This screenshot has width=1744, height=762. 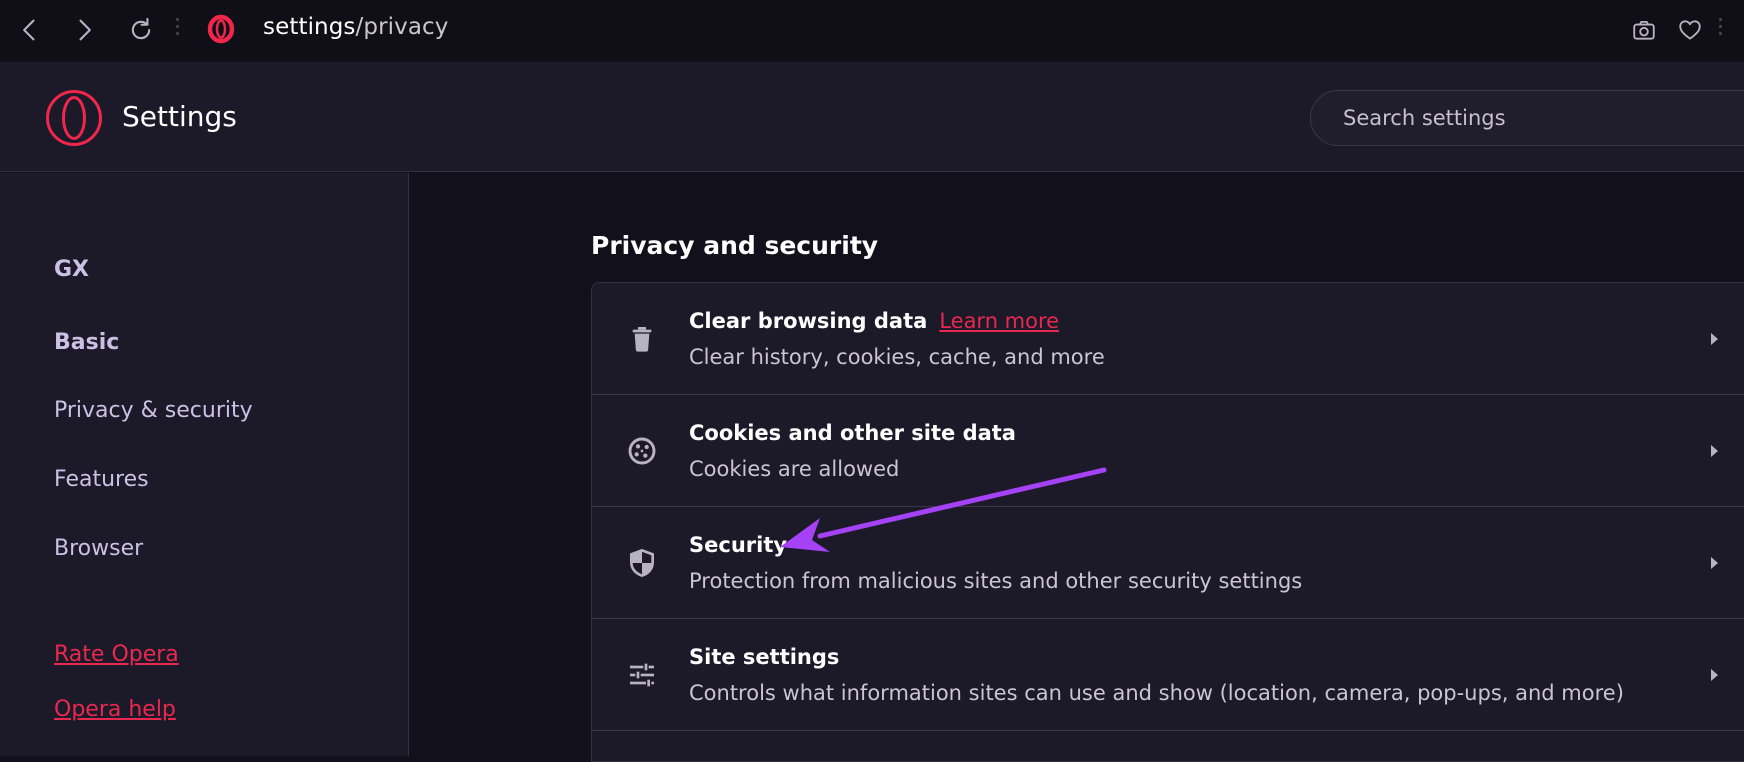 I want to click on forward-button, so click(x=84, y=30).